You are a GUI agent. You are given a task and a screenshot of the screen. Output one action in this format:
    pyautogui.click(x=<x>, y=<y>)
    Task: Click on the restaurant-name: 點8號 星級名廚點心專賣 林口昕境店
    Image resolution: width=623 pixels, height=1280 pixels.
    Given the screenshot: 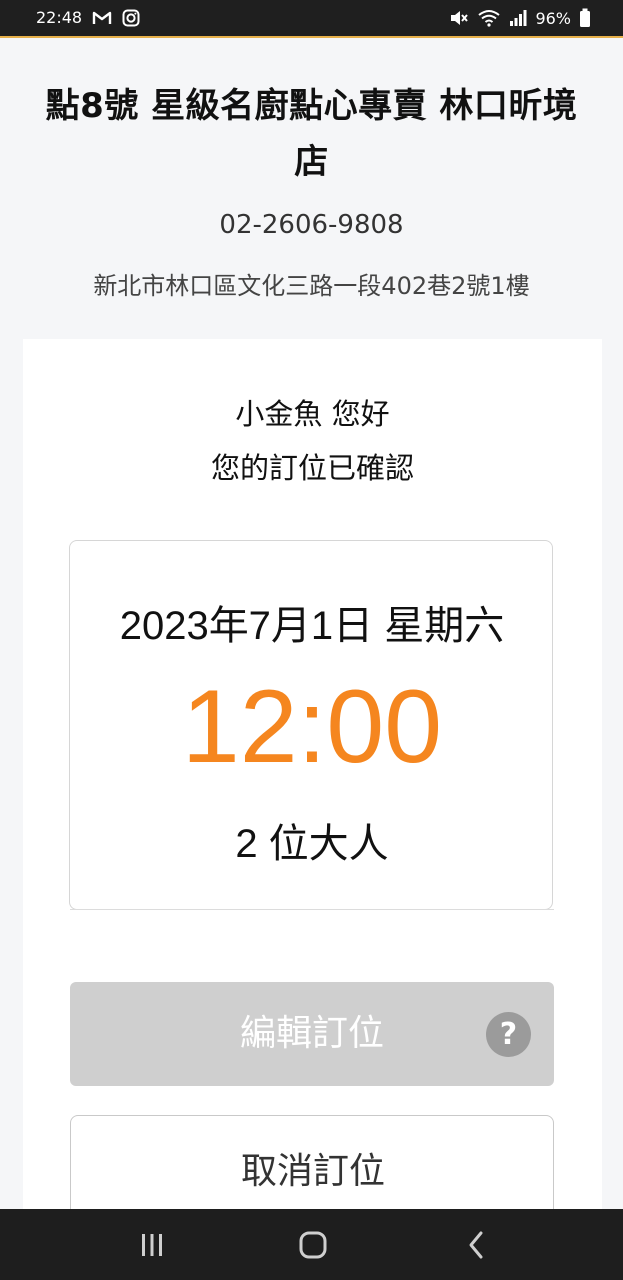 What is the action you would take?
    pyautogui.click(x=311, y=134)
    